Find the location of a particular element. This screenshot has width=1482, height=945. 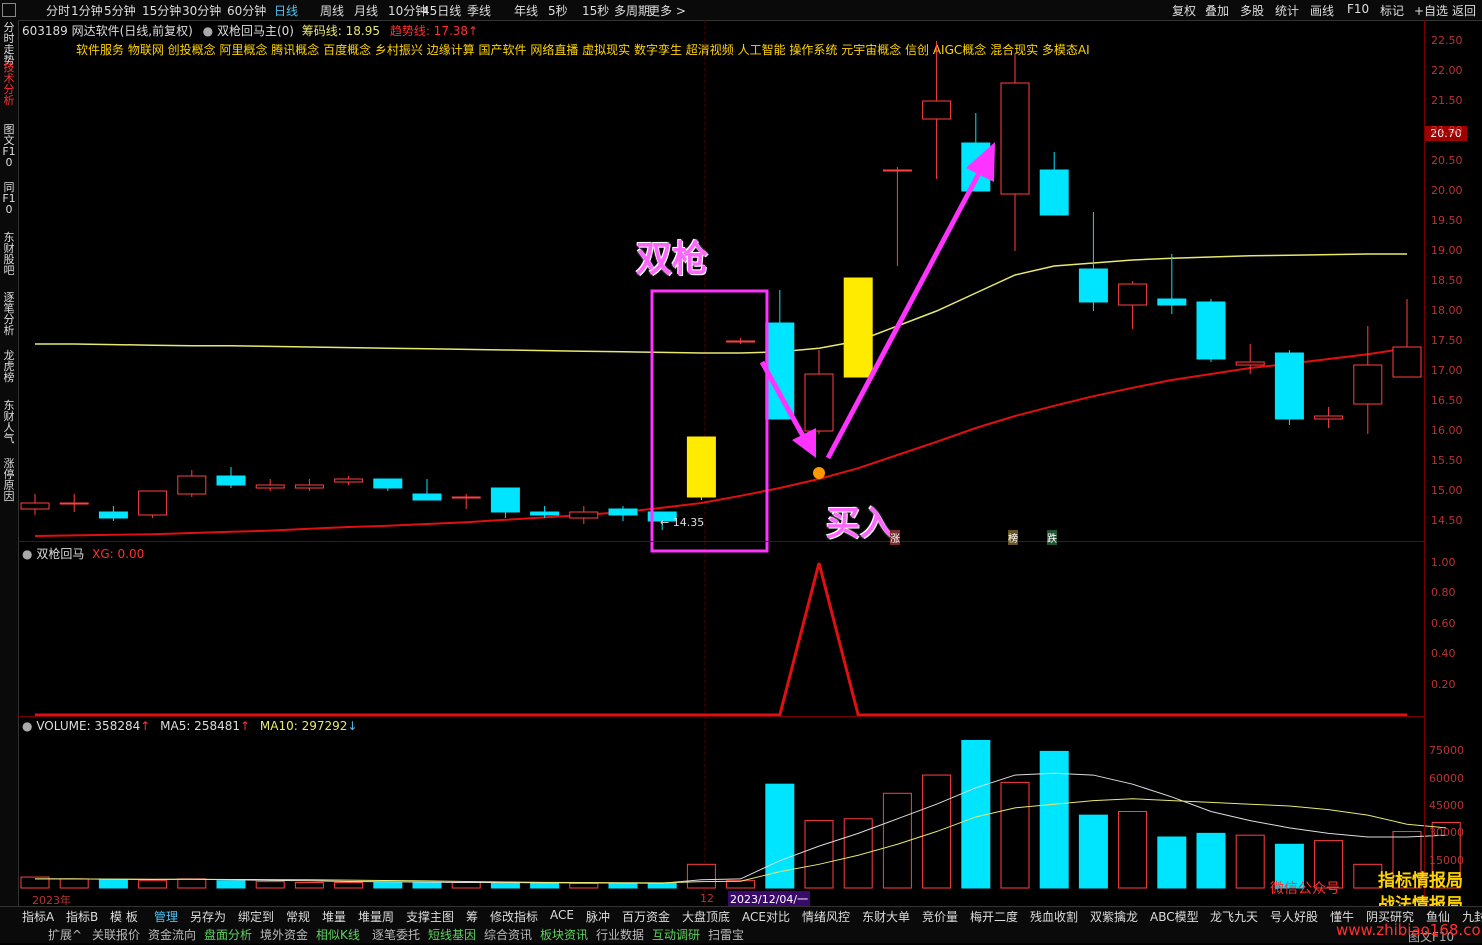

indicator-button: 修改指标 is located at coordinates (514, 916).